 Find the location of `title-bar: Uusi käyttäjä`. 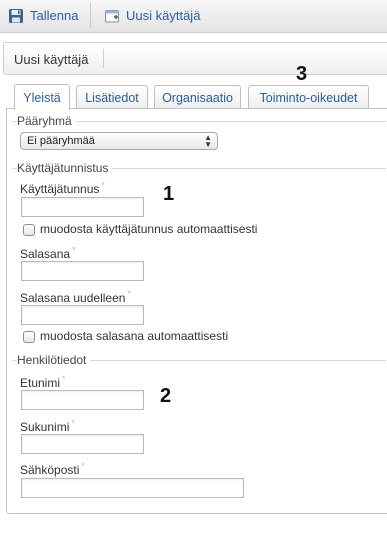

title-bar: Uusi käyttäjä is located at coordinates (195, 58).